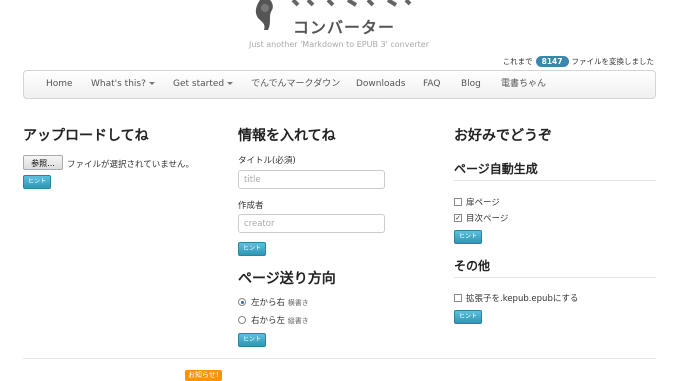 The width and height of the screenshot is (678, 381). What do you see at coordinates (252, 340) in the screenshot?
I see `direction-hint-button: ヒント` at bounding box center [252, 340].